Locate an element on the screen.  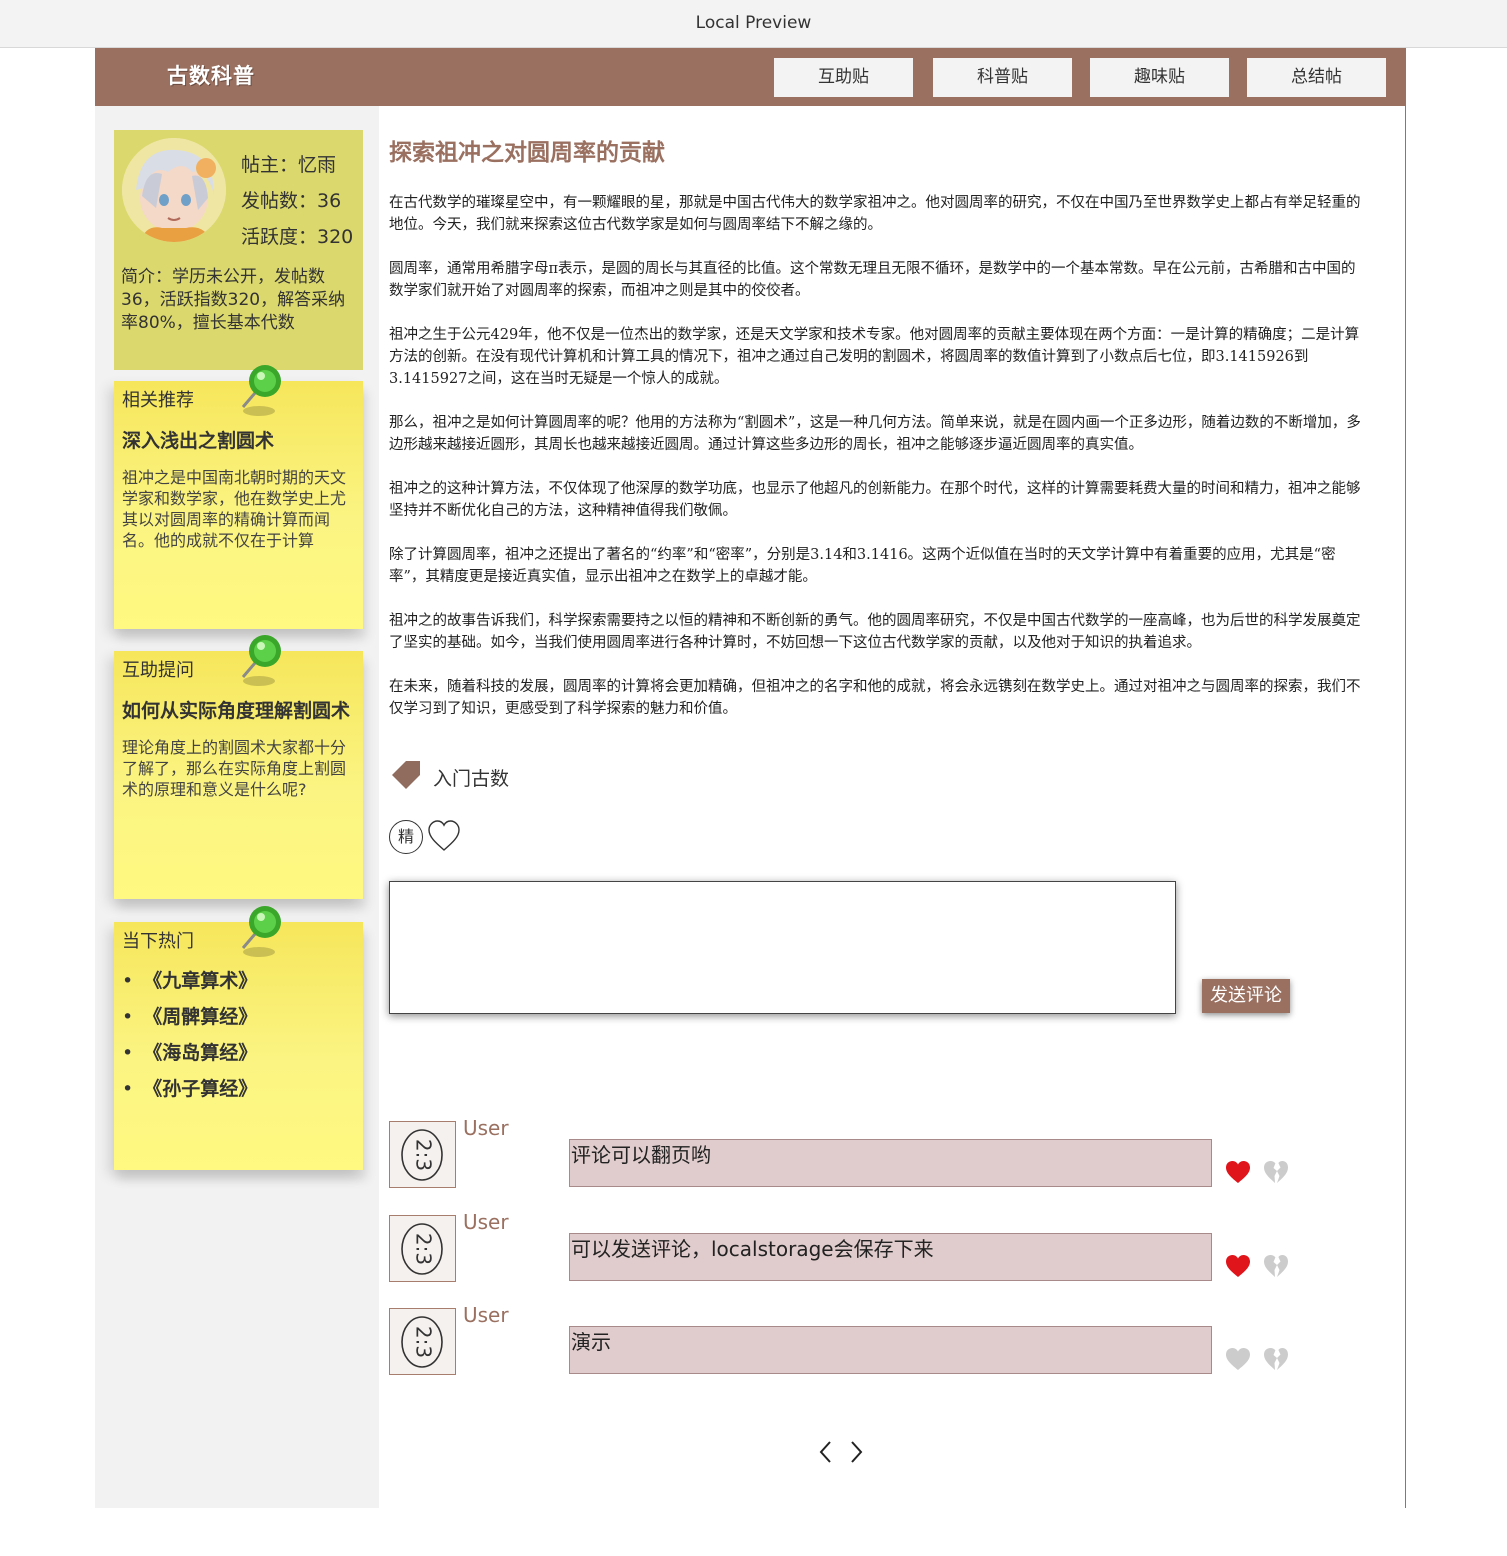
profile-posts: 发帖数：36 is located at coordinates (291, 201).